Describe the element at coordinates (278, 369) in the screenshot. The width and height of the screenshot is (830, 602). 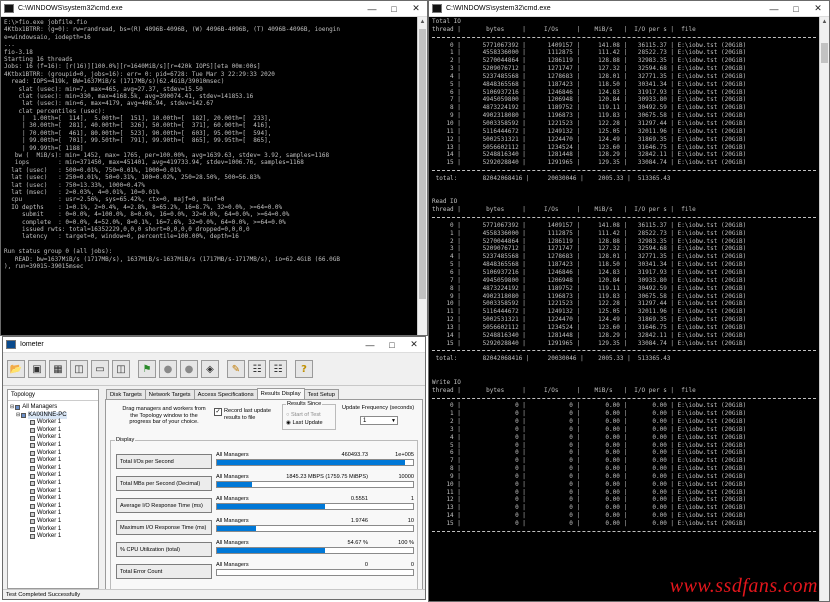
I see `exit-icon: ☷` at that location.